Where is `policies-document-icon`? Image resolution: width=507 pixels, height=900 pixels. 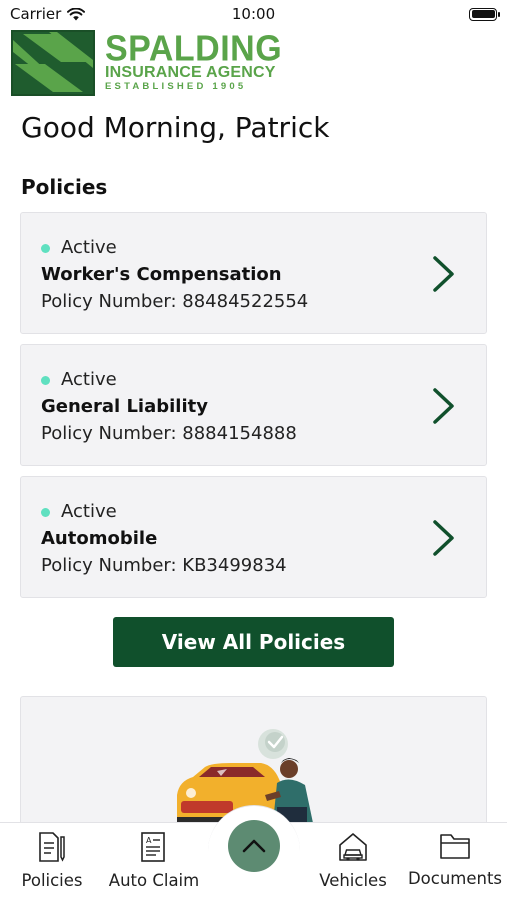 policies-document-icon is located at coordinates (52, 847).